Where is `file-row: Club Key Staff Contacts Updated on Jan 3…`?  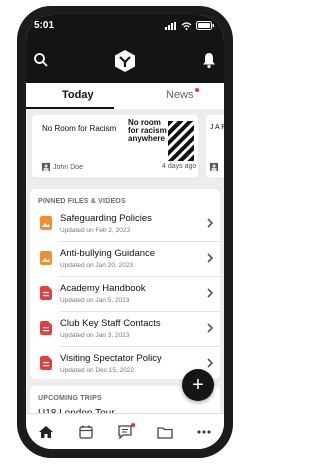
file-row: Club Key Staff Contacts Updated on Jan 3… is located at coordinates (125, 328).